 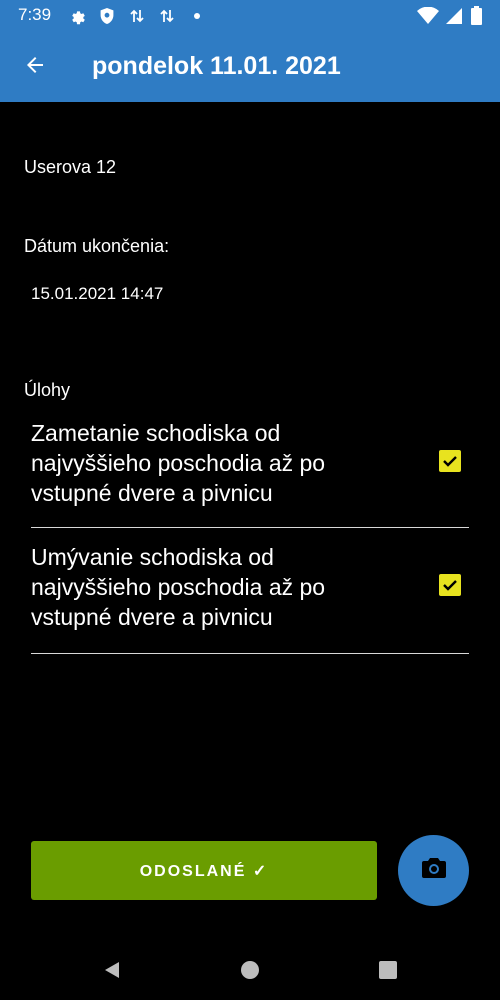 I want to click on triangle-back-icon, so click(x=112, y=970).